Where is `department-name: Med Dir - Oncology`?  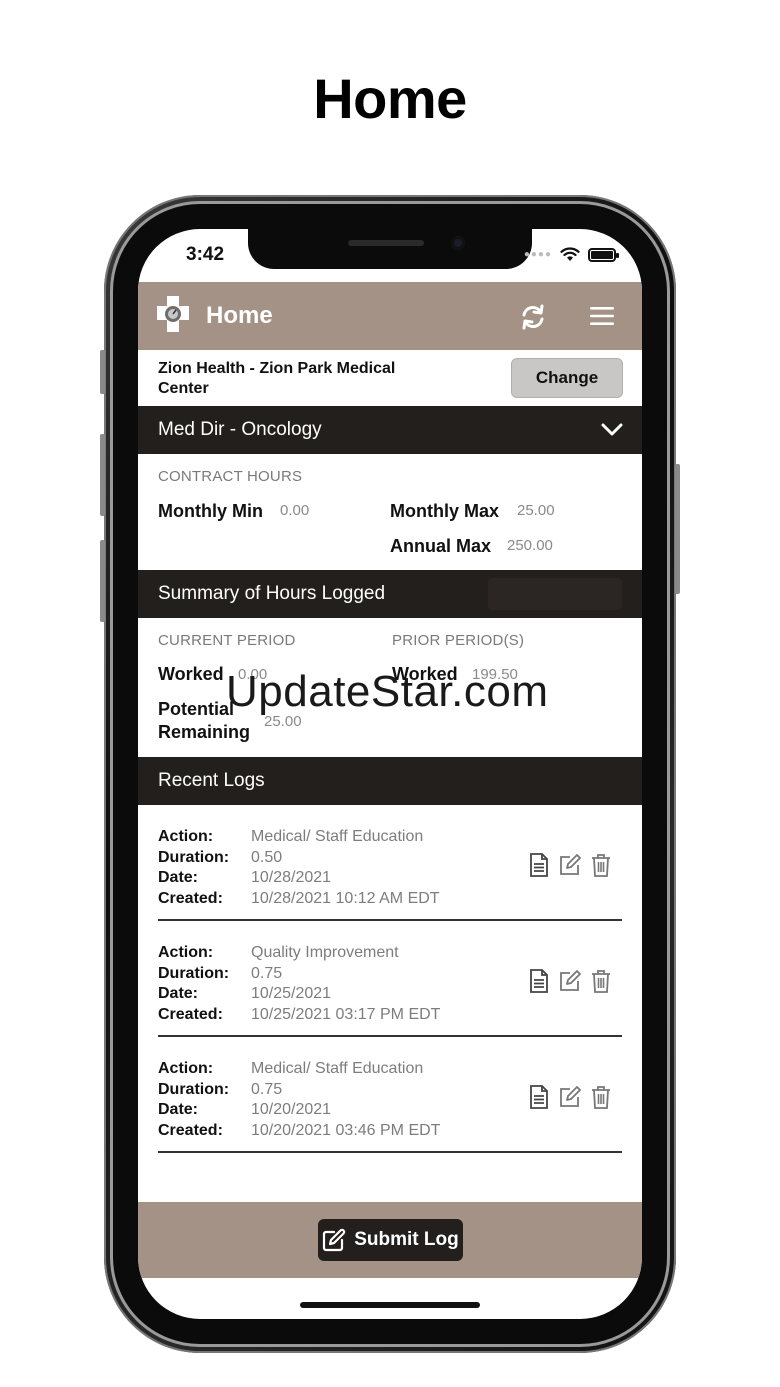
department-name: Med Dir - Oncology is located at coordinates (240, 429).